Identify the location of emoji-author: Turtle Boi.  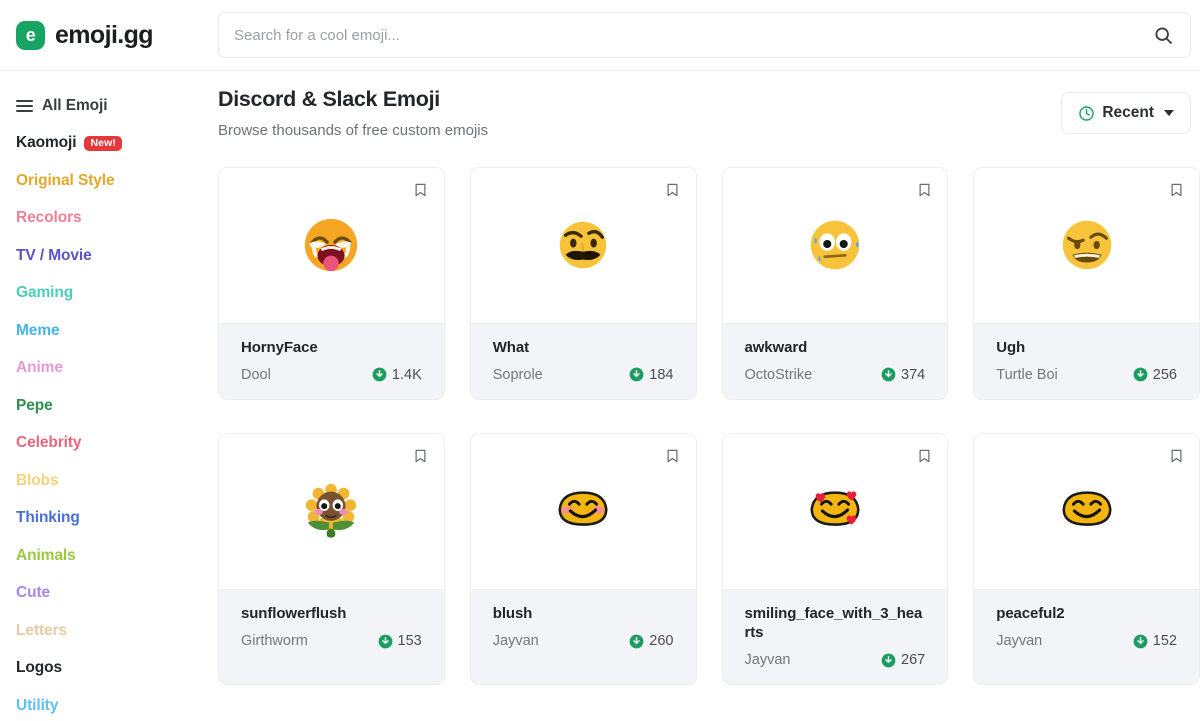
(1027, 374).